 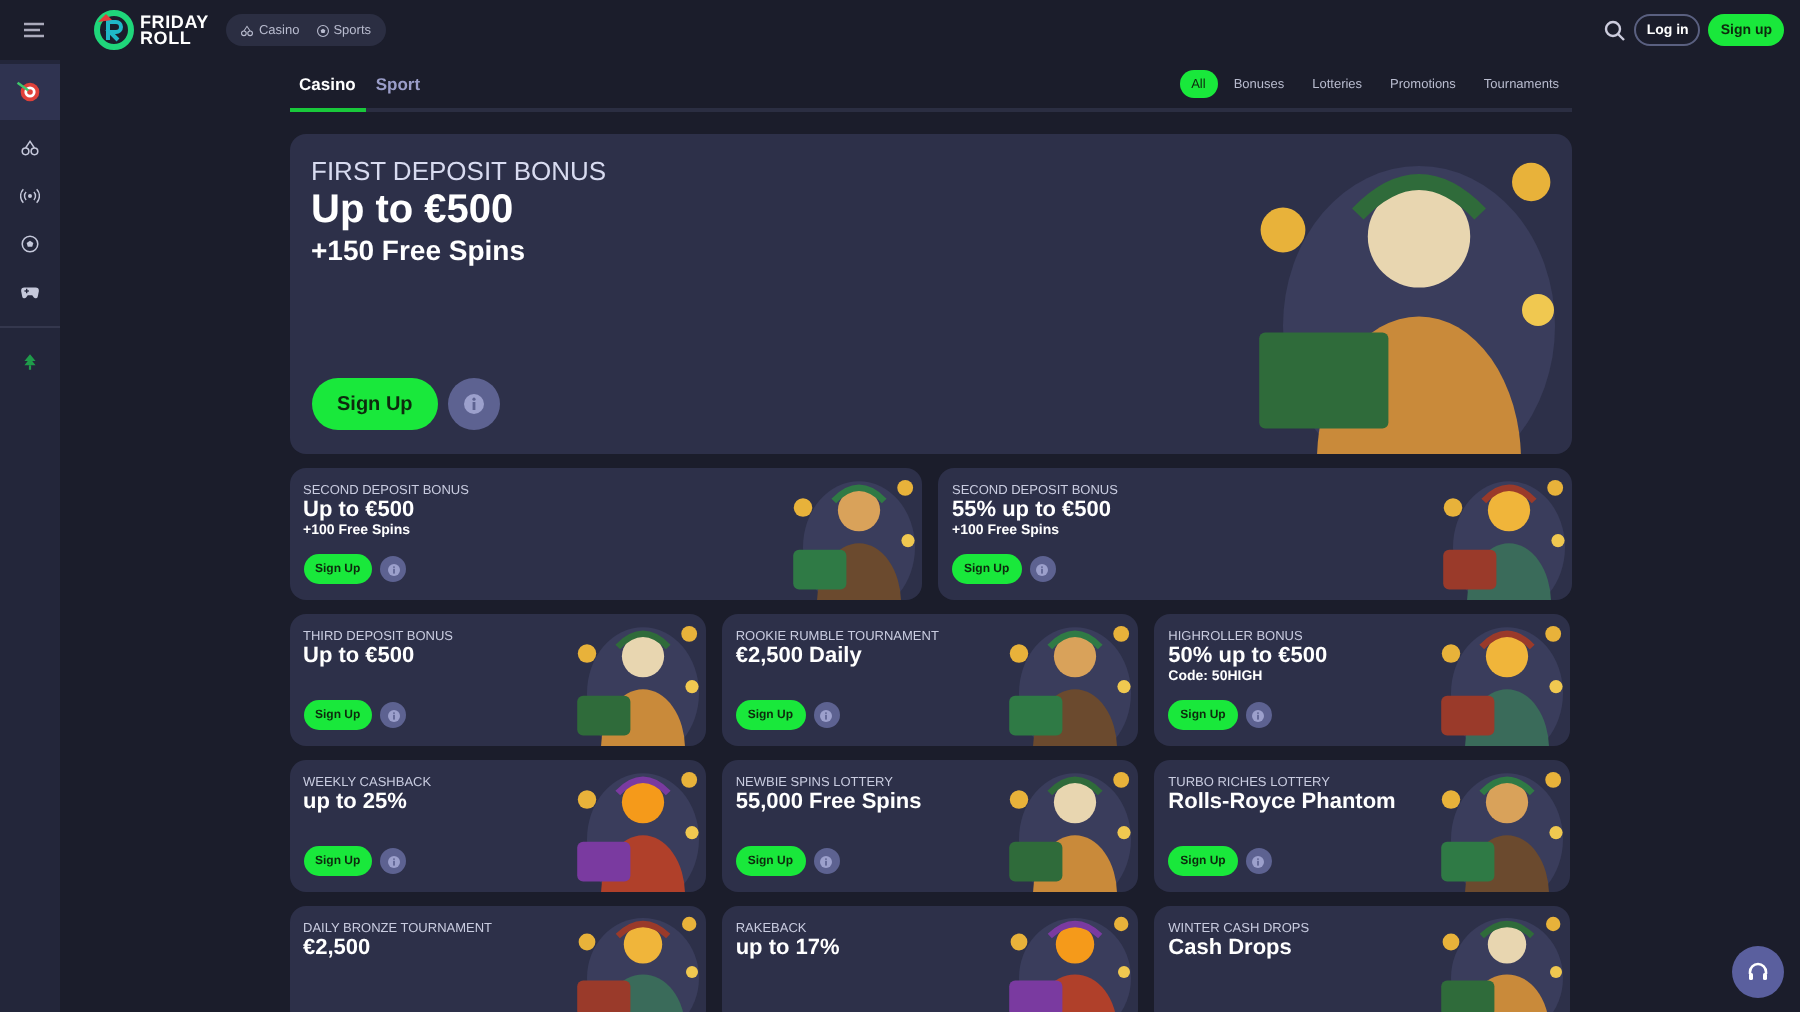 What do you see at coordinates (829, 803) in the screenshot?
I see `promo-title: 55,000 Free Spins` at bounding box center [829, 803].